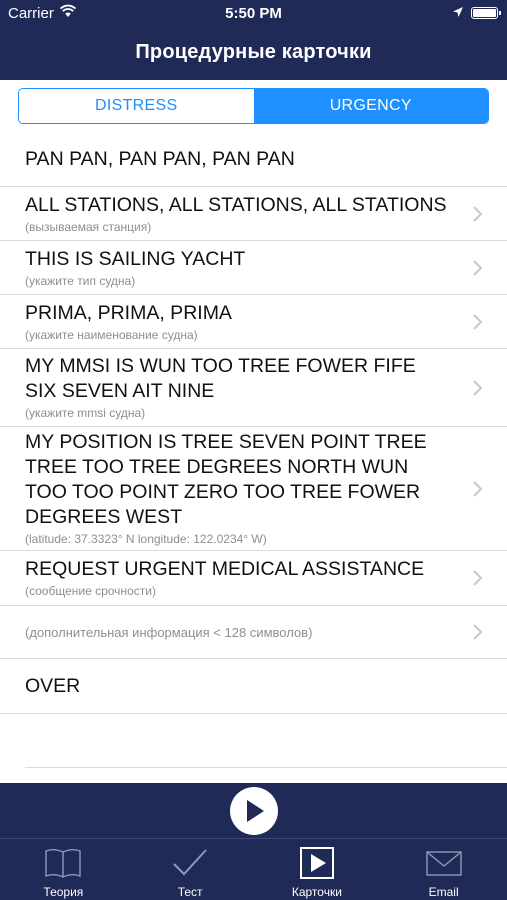  Describe the element at coordinates (63, 892) in the screenshot. I see `tab-label: Теория` at that location.